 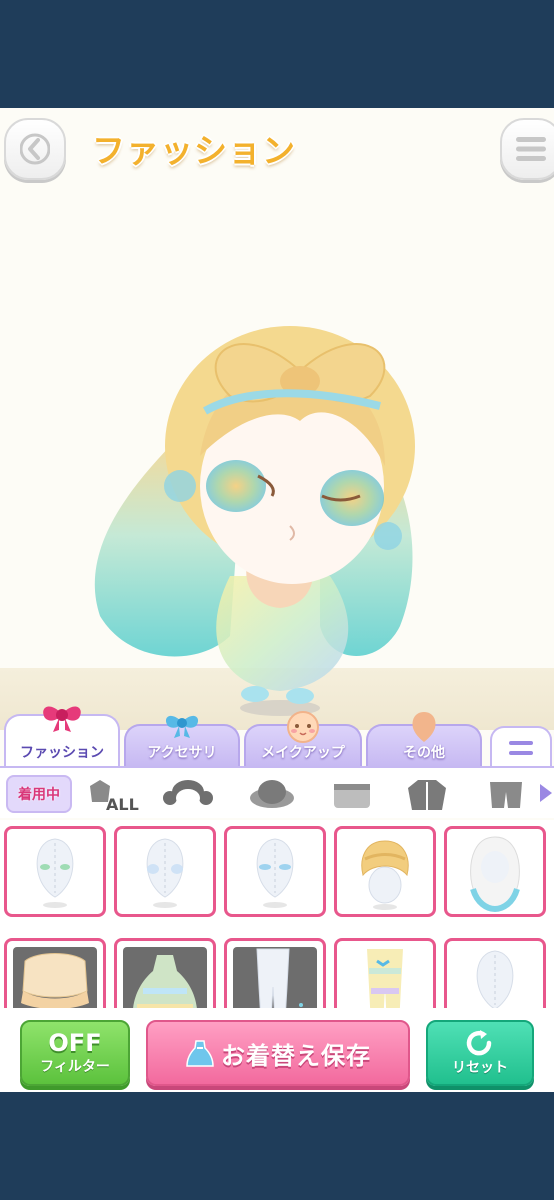 I want to click on menu-button, so click(x=527, y=149).